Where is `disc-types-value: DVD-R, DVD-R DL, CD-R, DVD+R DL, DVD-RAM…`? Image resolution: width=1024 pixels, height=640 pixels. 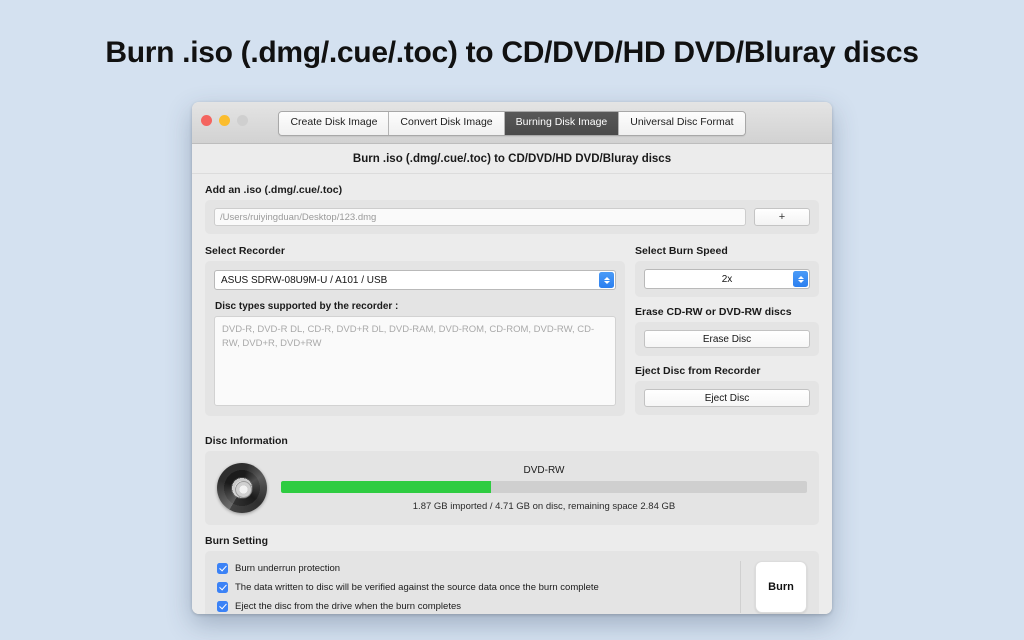 disc-types-value: DVD-R, DVD-R DL, CD-R, DVD+R DL, DVD-RAM… is located at coordinates (415, 361).